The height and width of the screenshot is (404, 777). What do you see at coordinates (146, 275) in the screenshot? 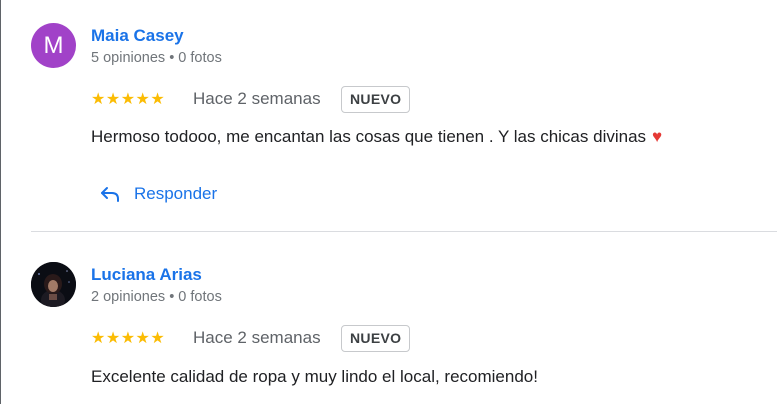
I see `reviewer-name: Luciana Arias` at bounding box center [146, 275].